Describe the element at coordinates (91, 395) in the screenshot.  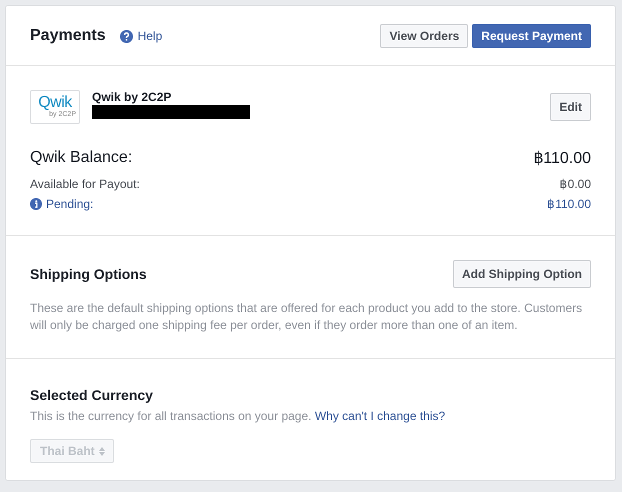
I see `section-title: Selected Currency` at that location.